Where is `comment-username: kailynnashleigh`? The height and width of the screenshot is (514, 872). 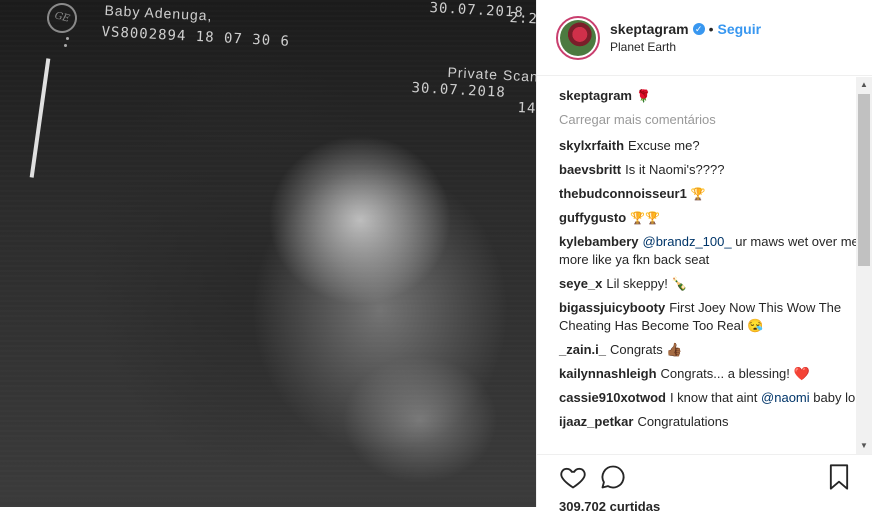 comment-username: kailynnashleigh is located at coordinates (608, 373).